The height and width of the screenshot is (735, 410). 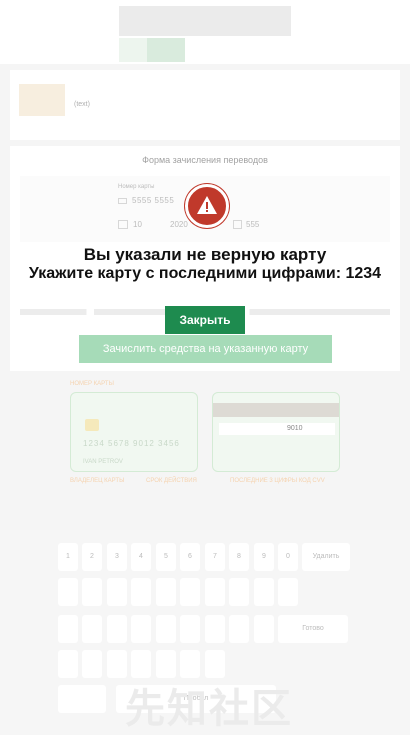 What do you see at coordinates (205, 320) in the screenshot?
I see `close-button: Закрыть` at bounding box center [205, 320].